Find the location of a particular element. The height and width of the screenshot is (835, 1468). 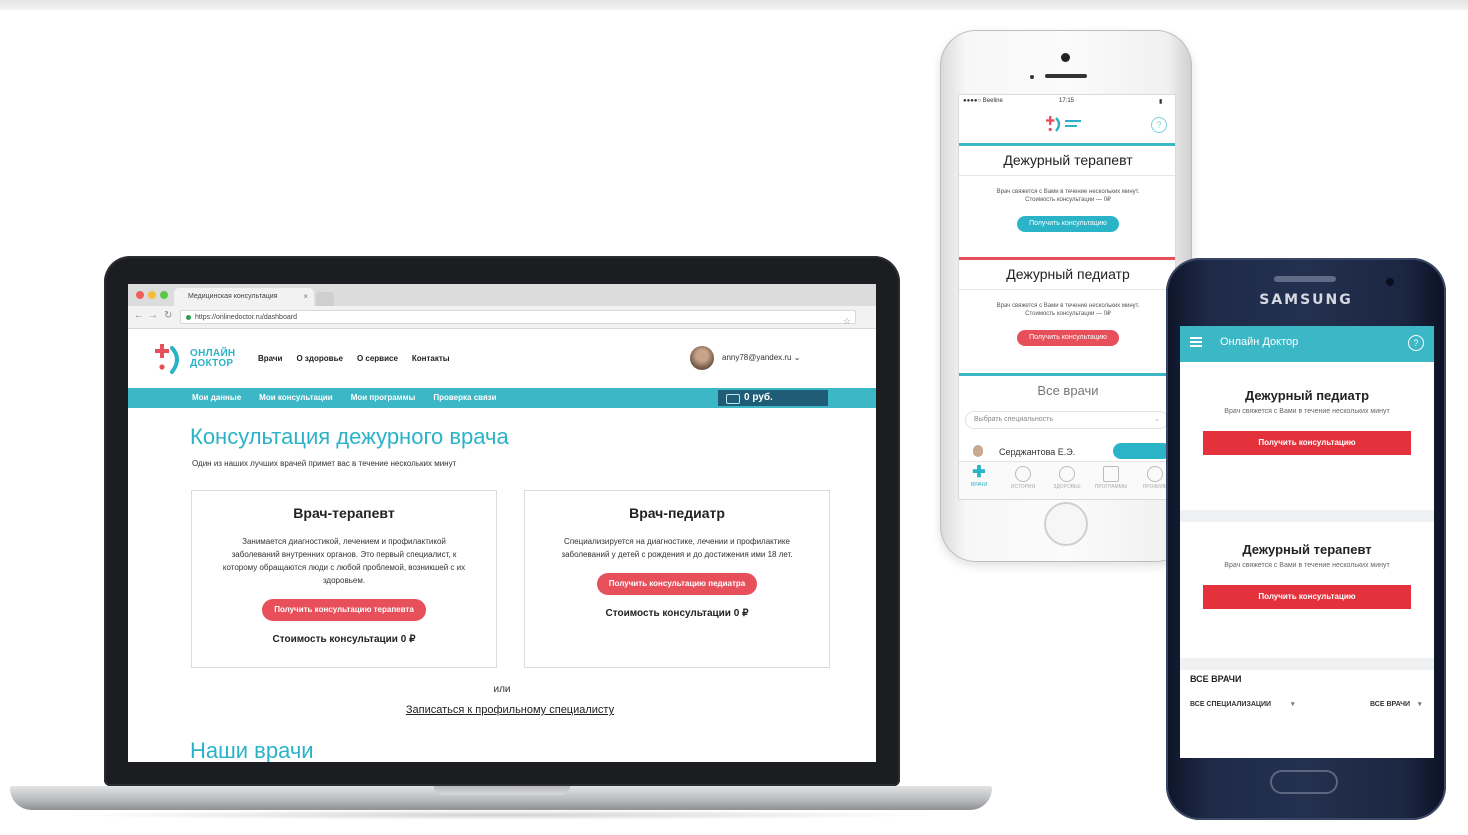

tab-history: ИСТОРИЯ is located at coordinates (1023, 478).